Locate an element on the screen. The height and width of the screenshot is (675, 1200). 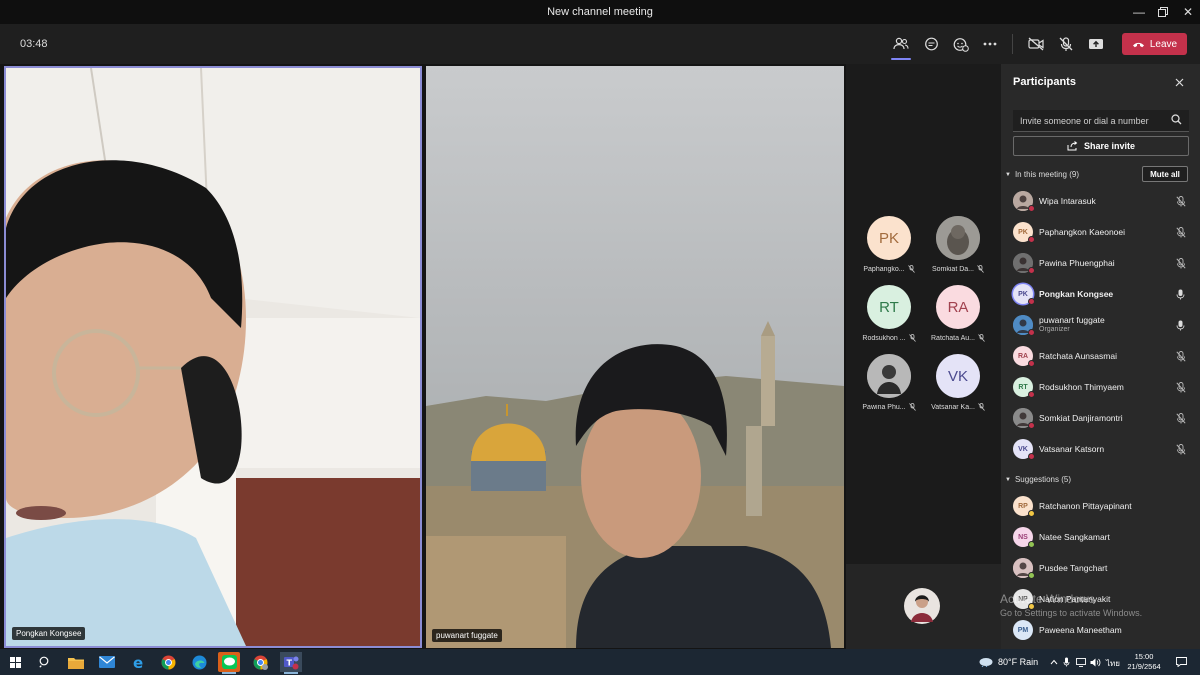
avatar: PM is located at coordinates (1023, 630).